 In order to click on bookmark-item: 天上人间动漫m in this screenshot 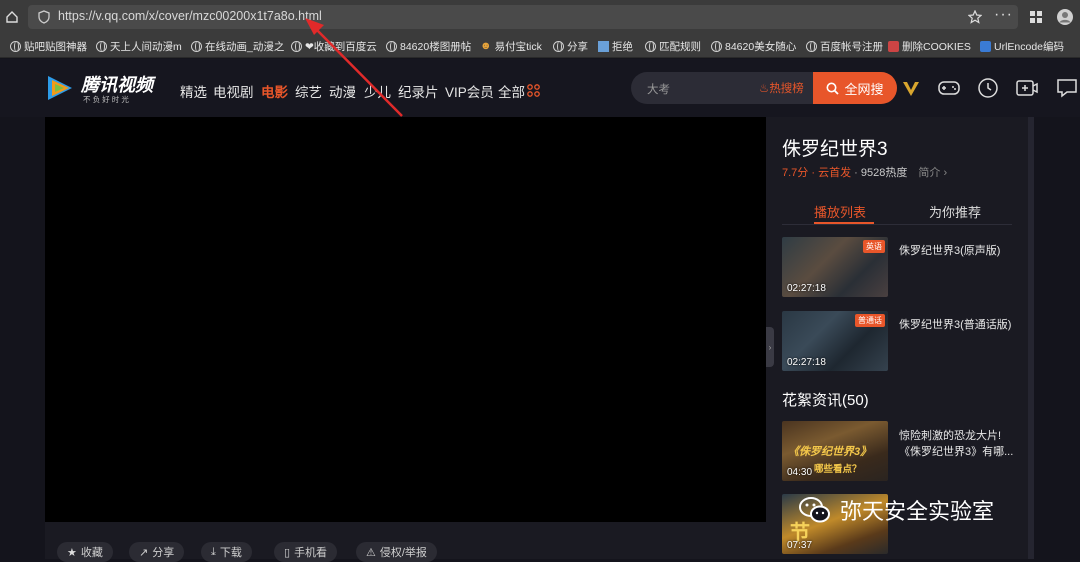, I will do `click(139, 46)`.